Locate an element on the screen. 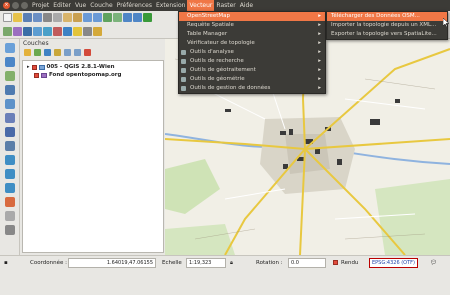 Image resolution: width=450 pixels, height=295 pixels. composer-icon is located at coordinates (57, 17).